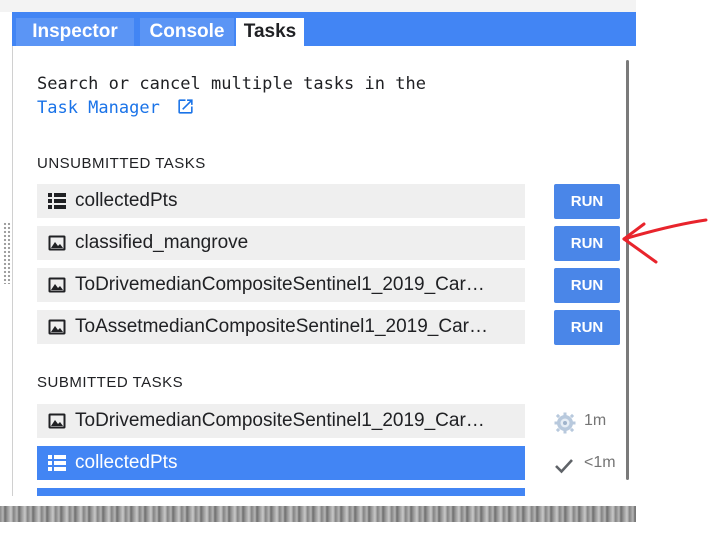  I want to click on unsubmitted-tasks-heading: UNSUBMITTED TASKS, so click(121, 163).